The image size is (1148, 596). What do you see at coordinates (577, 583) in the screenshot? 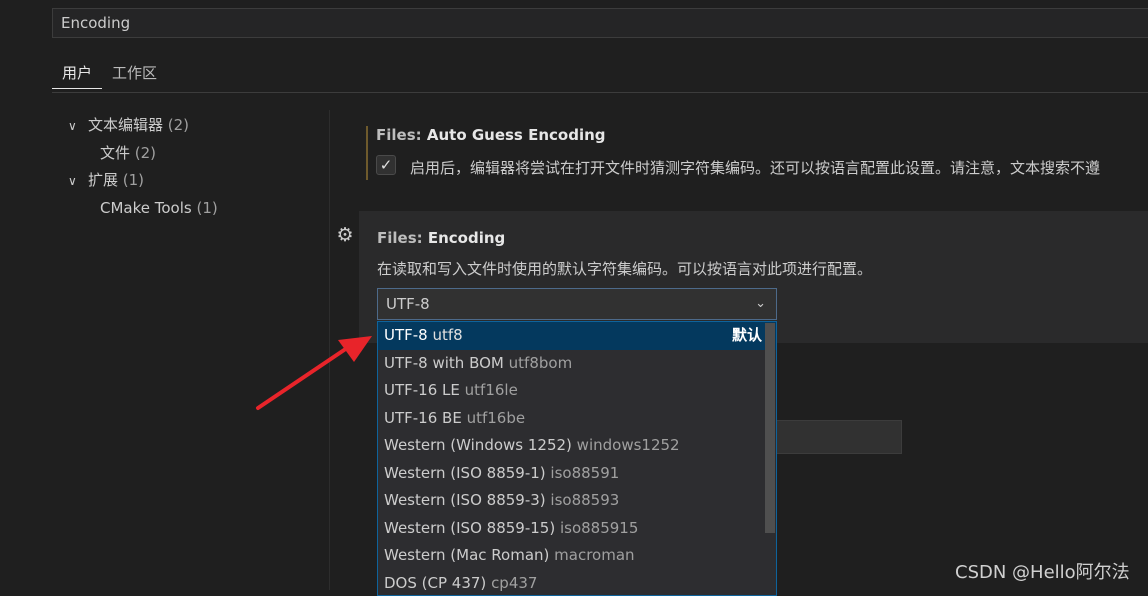
I see `dropdown-option: DOS (CP 437) cp437` at bounding box center [577, 583].